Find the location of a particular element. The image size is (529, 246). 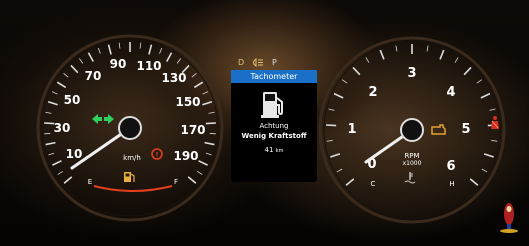

low-fuel-icon is located at coordinates (129, 177).